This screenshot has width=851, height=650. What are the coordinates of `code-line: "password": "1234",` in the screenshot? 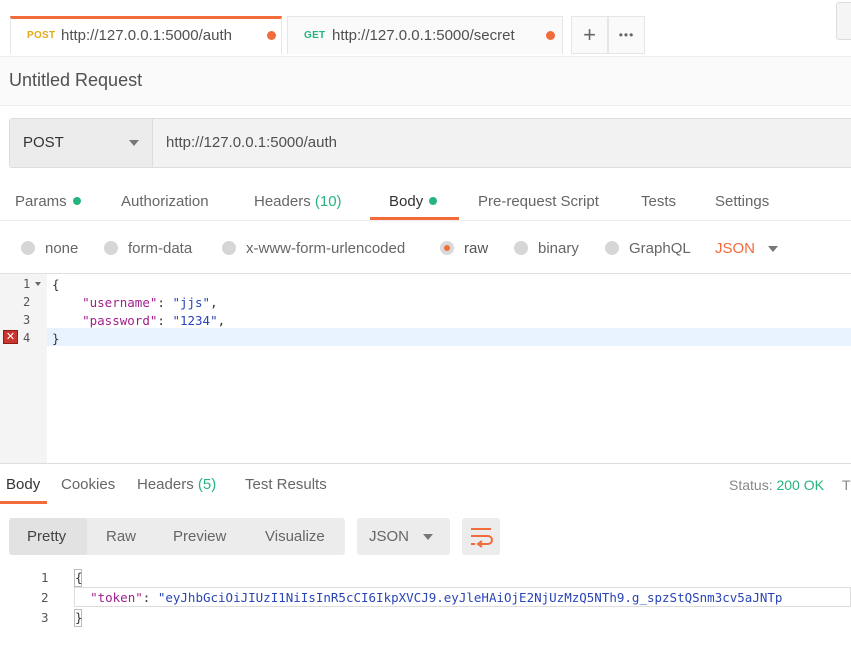 It's located at (138, 320).